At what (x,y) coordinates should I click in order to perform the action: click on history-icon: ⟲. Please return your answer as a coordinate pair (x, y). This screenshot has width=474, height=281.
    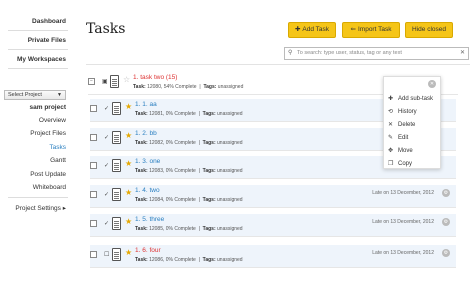
    Looking at the image, I should click on (391, 112).